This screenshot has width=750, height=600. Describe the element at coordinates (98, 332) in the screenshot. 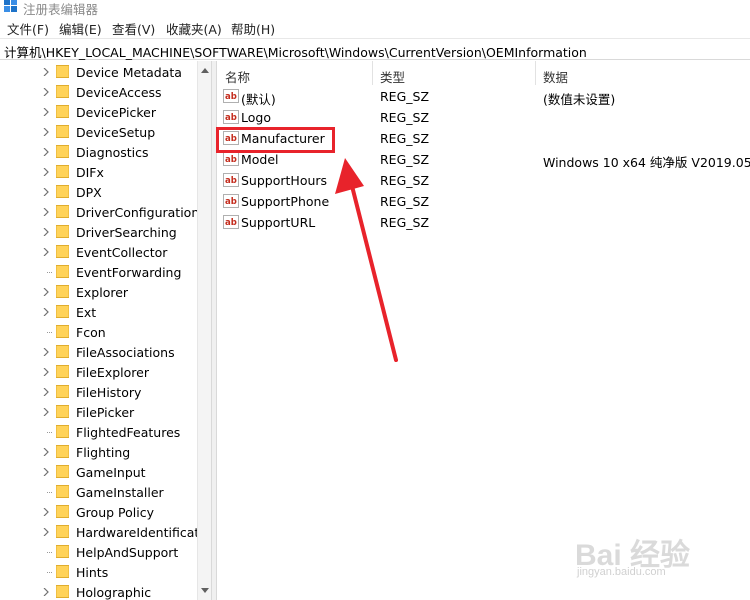

I see `tree-item: Fcon` at that location.